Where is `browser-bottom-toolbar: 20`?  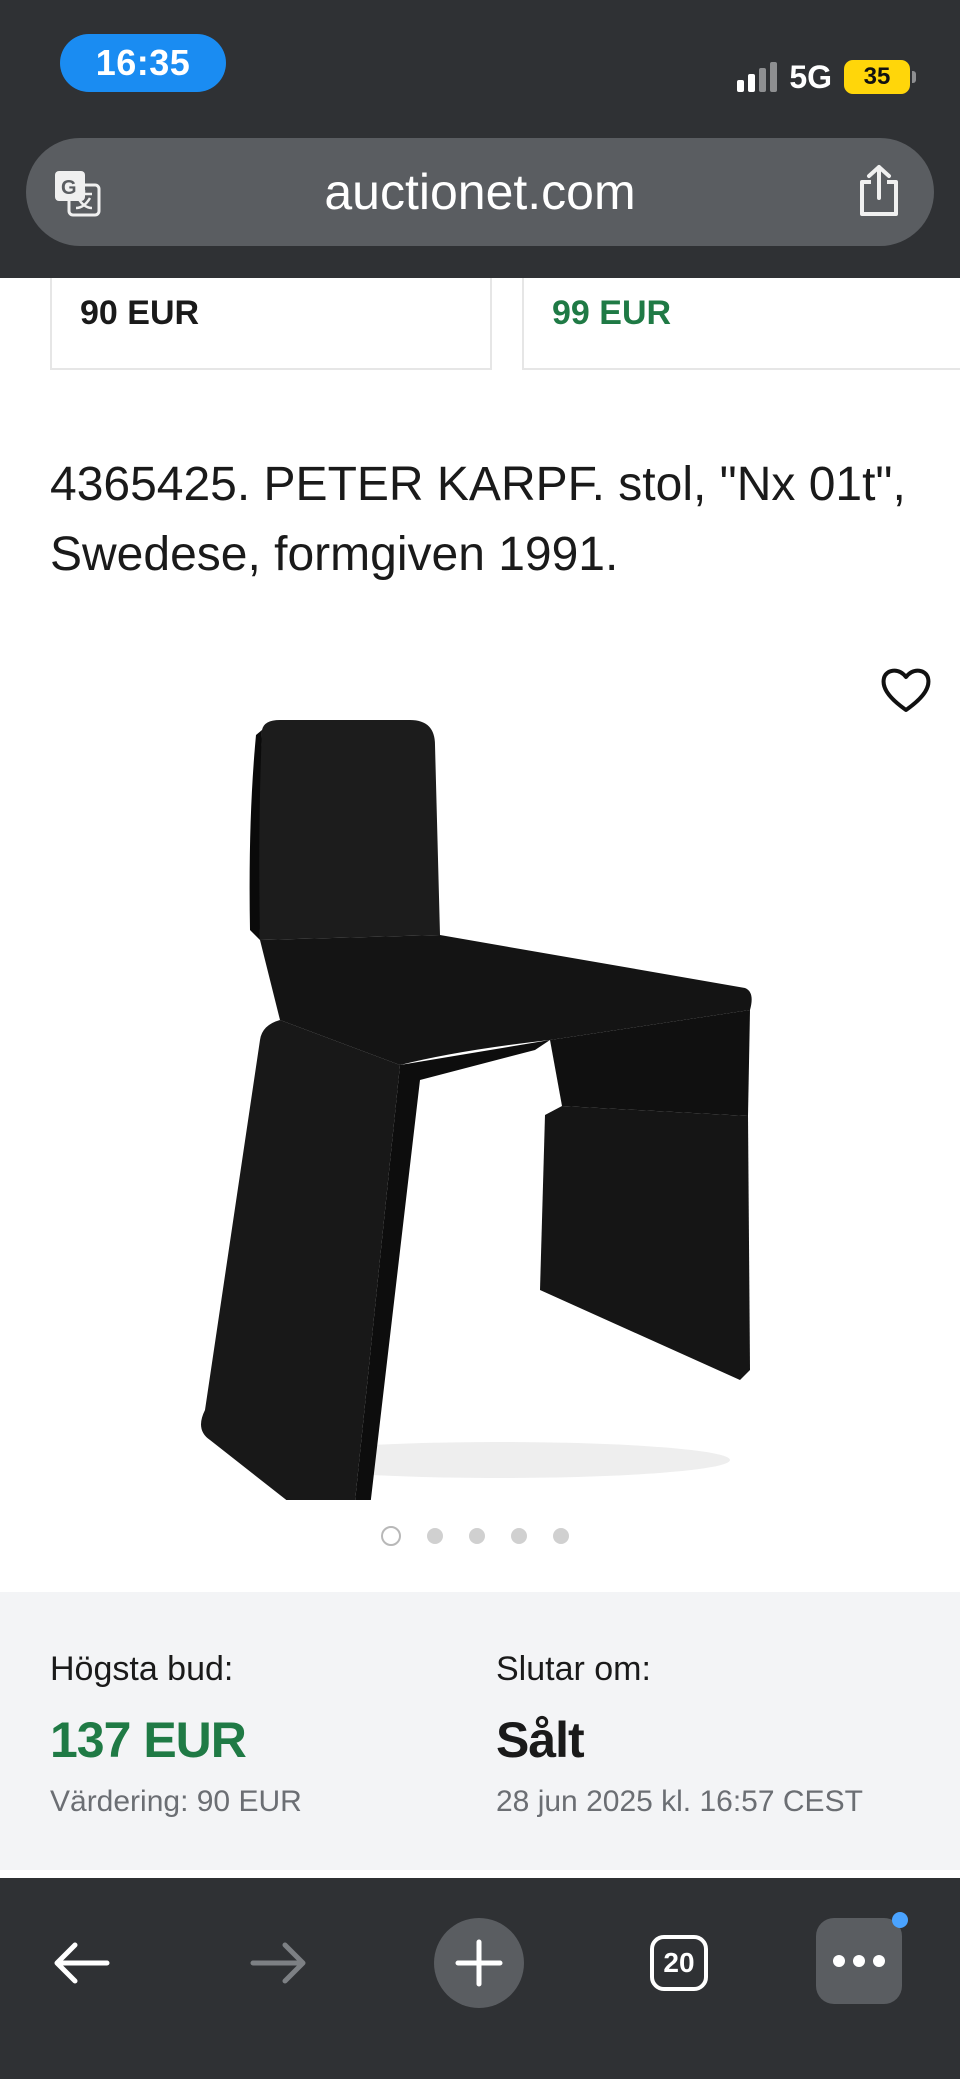
browser-bottom-toolbar: 20 is located at coordinates (480, 1978).